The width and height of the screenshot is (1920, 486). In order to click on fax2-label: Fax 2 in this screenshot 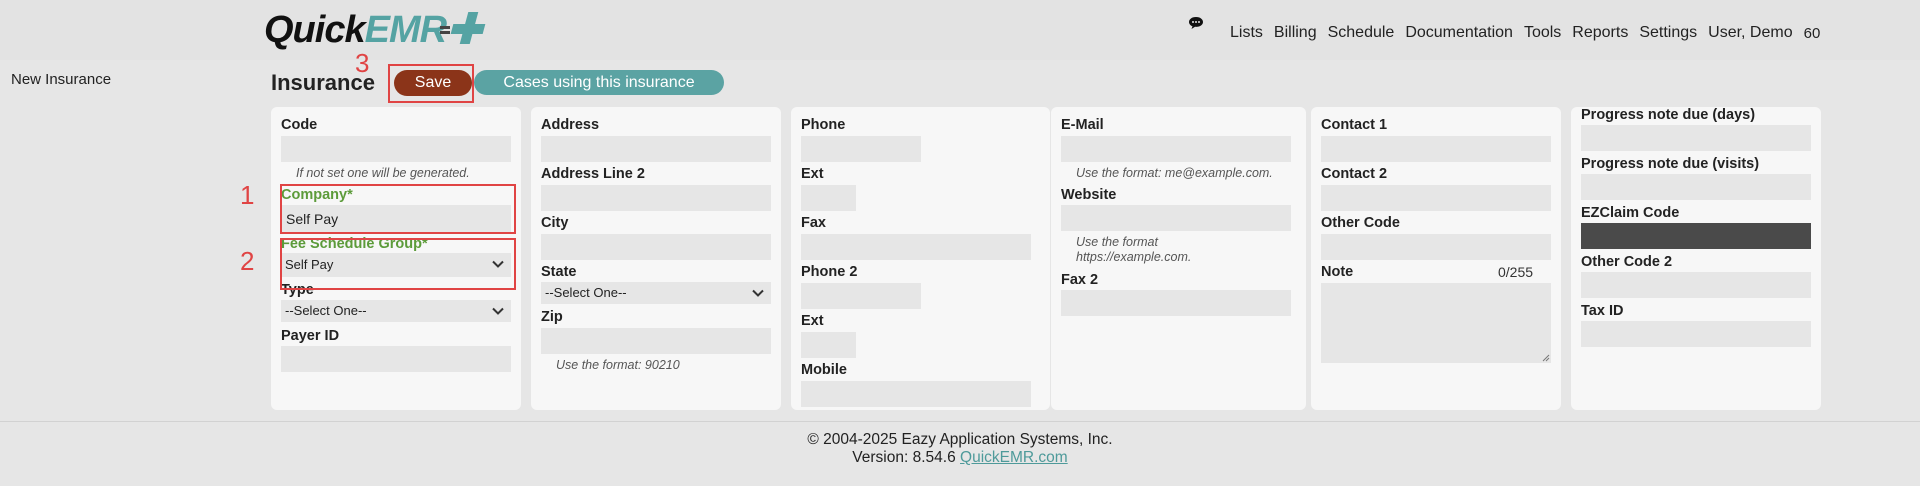, I will do `click(1080, 280)`.